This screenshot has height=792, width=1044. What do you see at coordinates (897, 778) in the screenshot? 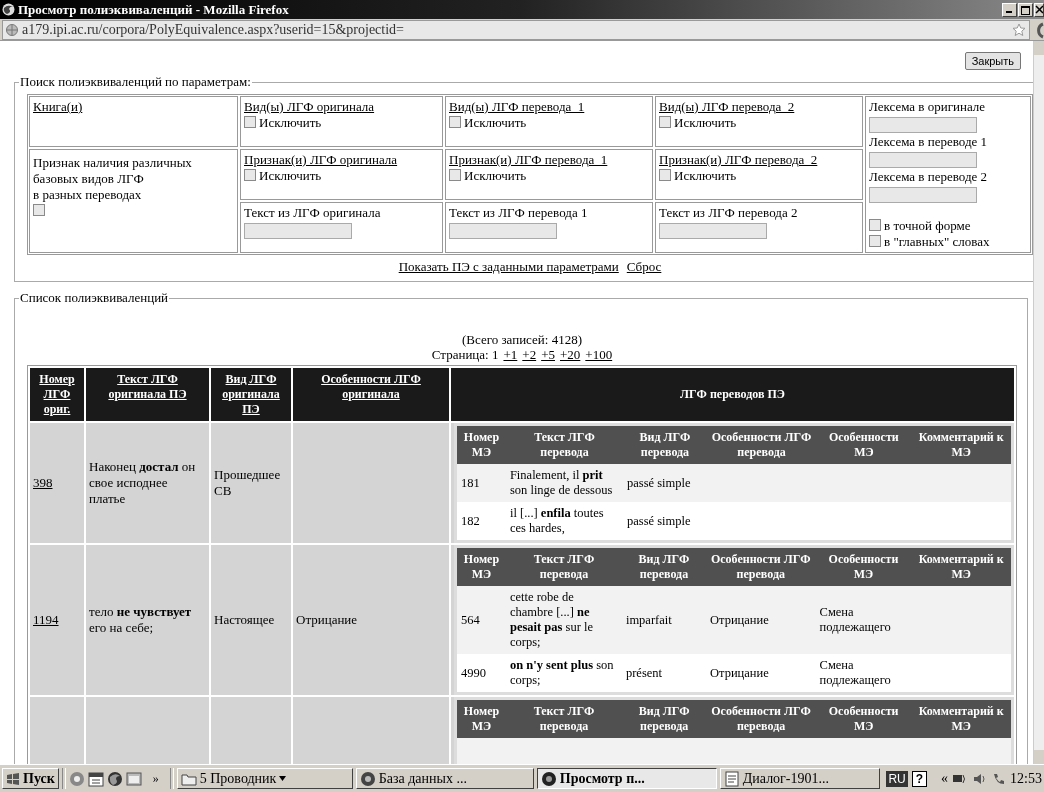
I see `language-indicator: RU` at bounding box center [897, 778].